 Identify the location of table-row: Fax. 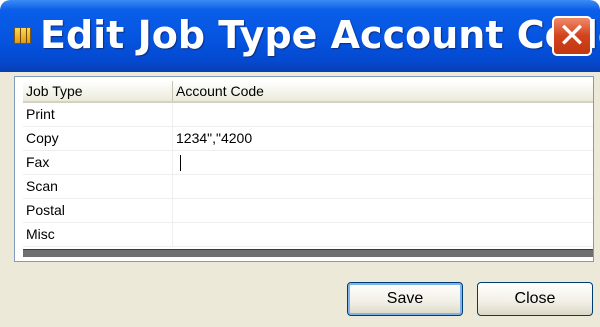
(308, 163).